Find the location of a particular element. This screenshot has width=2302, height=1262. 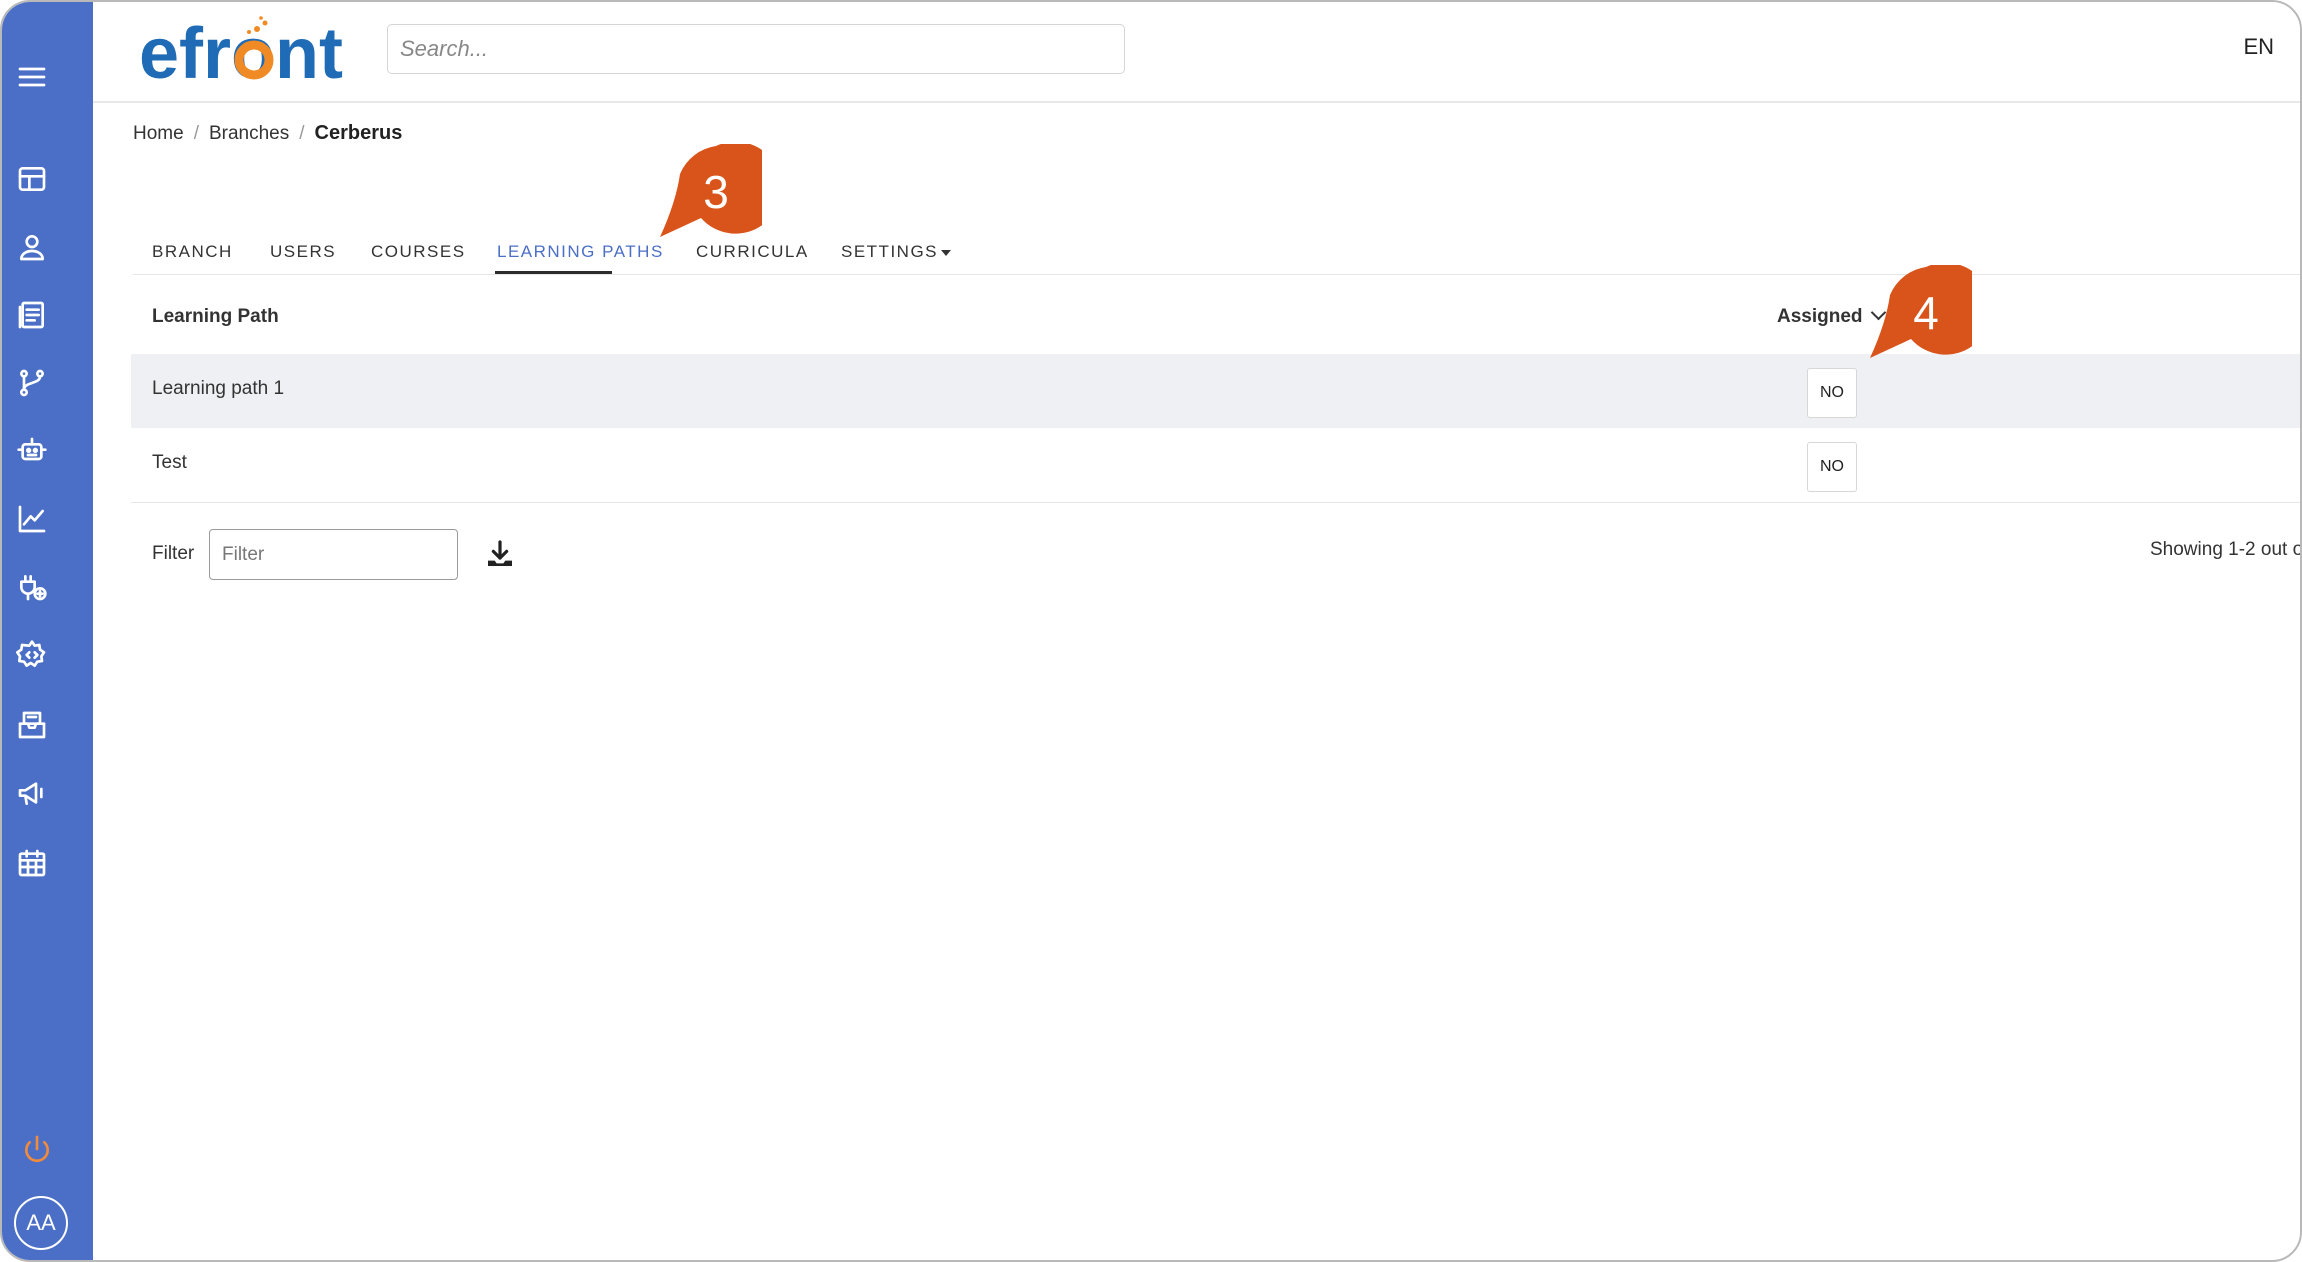

plugins-icon is located at coordinates (32, 587).